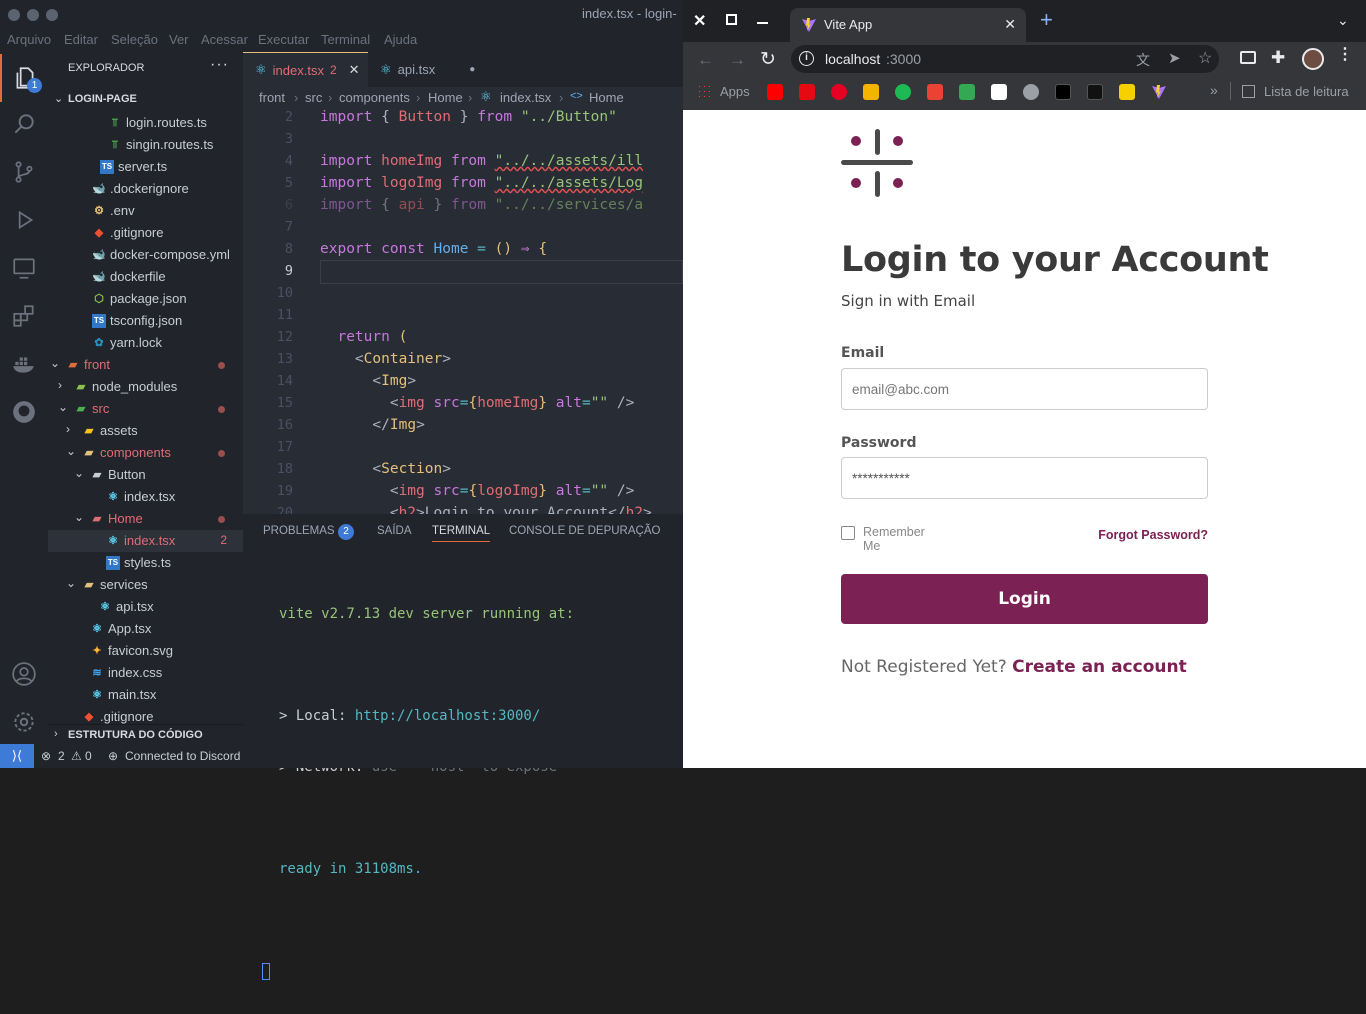 The width and height of the screenshot is (1366, 1014). I want to click on forgot-password-link: Forgot Password?, so click(1153, 535).